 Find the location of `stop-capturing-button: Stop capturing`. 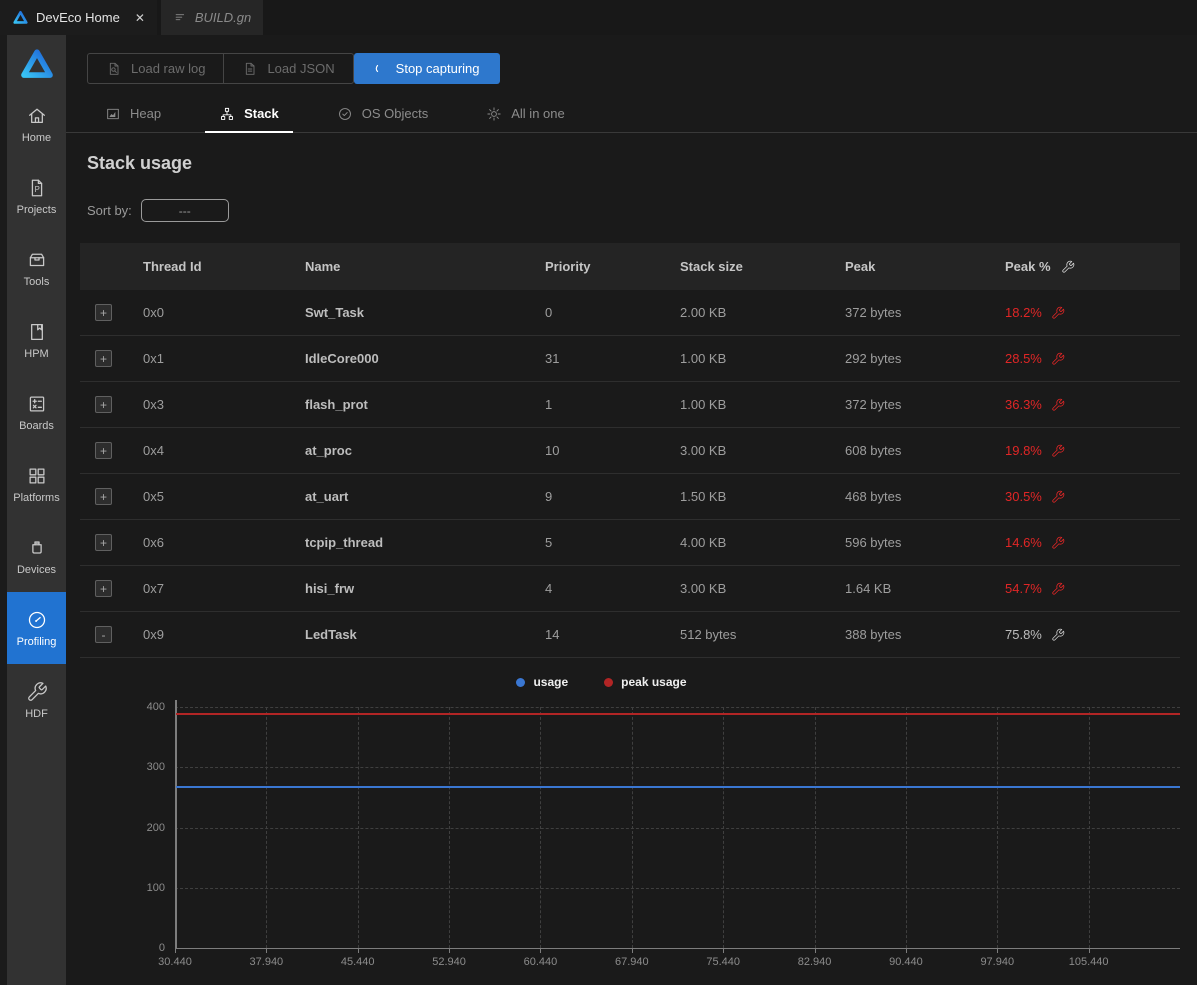

stop-capturing-button: Stop capturing is located at coordinates (426, 68).